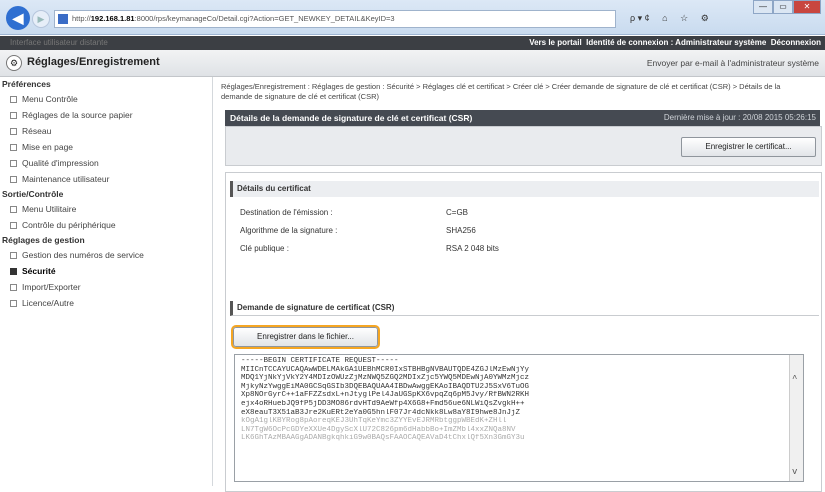 This screenshot has width=825, height=492. What do you see at coordinates (461, 230) in the screenshot?
I see `detail-value: SHA256` at bounding box center [461, 230].